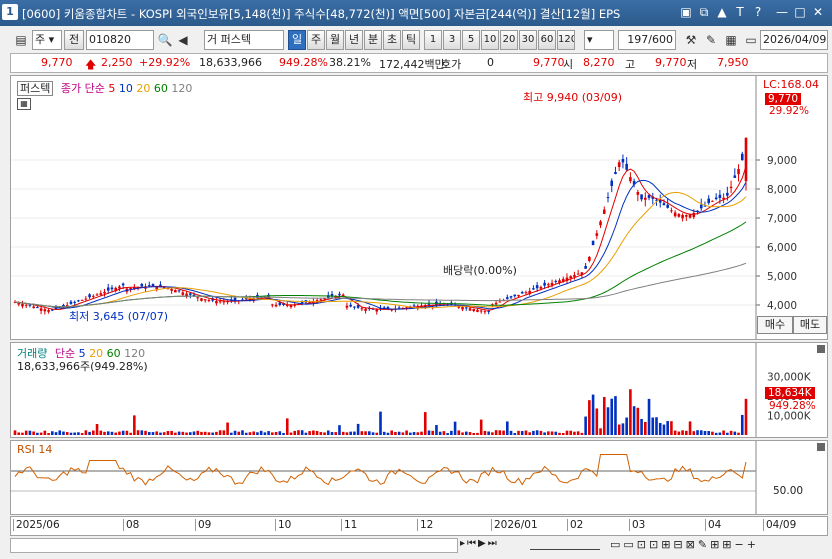 Image resolution: width=832 pixels, height=559 pixels. What do you see at coordinates (316, 40) in the screenshot?
I see `period-tab: 주` at bounding box center [316, 40].